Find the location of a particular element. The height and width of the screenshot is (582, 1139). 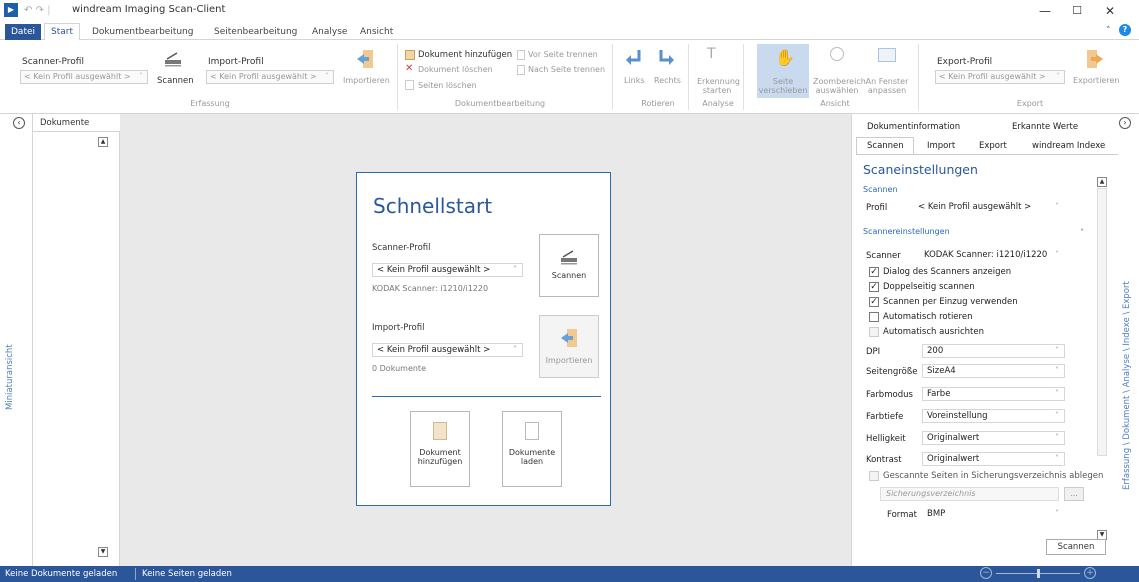

zoom-out-icon: − is located at coordinates (986, 573).